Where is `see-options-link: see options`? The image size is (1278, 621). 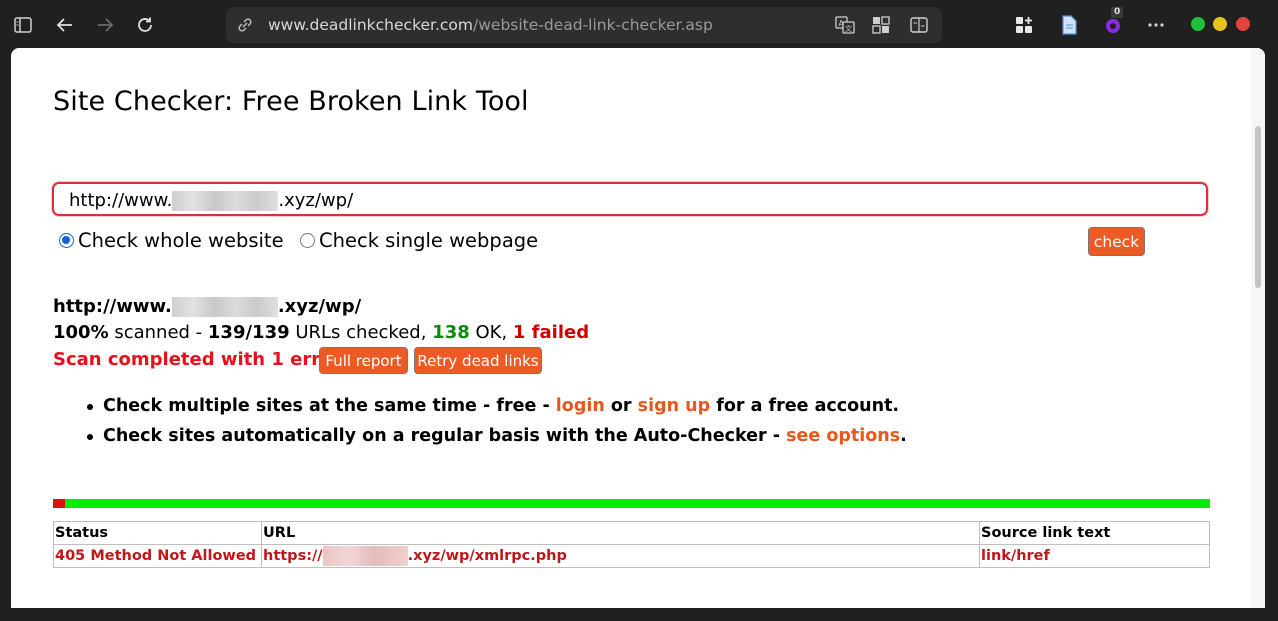 see-options-link: see options is located at coordinates (843, 436).